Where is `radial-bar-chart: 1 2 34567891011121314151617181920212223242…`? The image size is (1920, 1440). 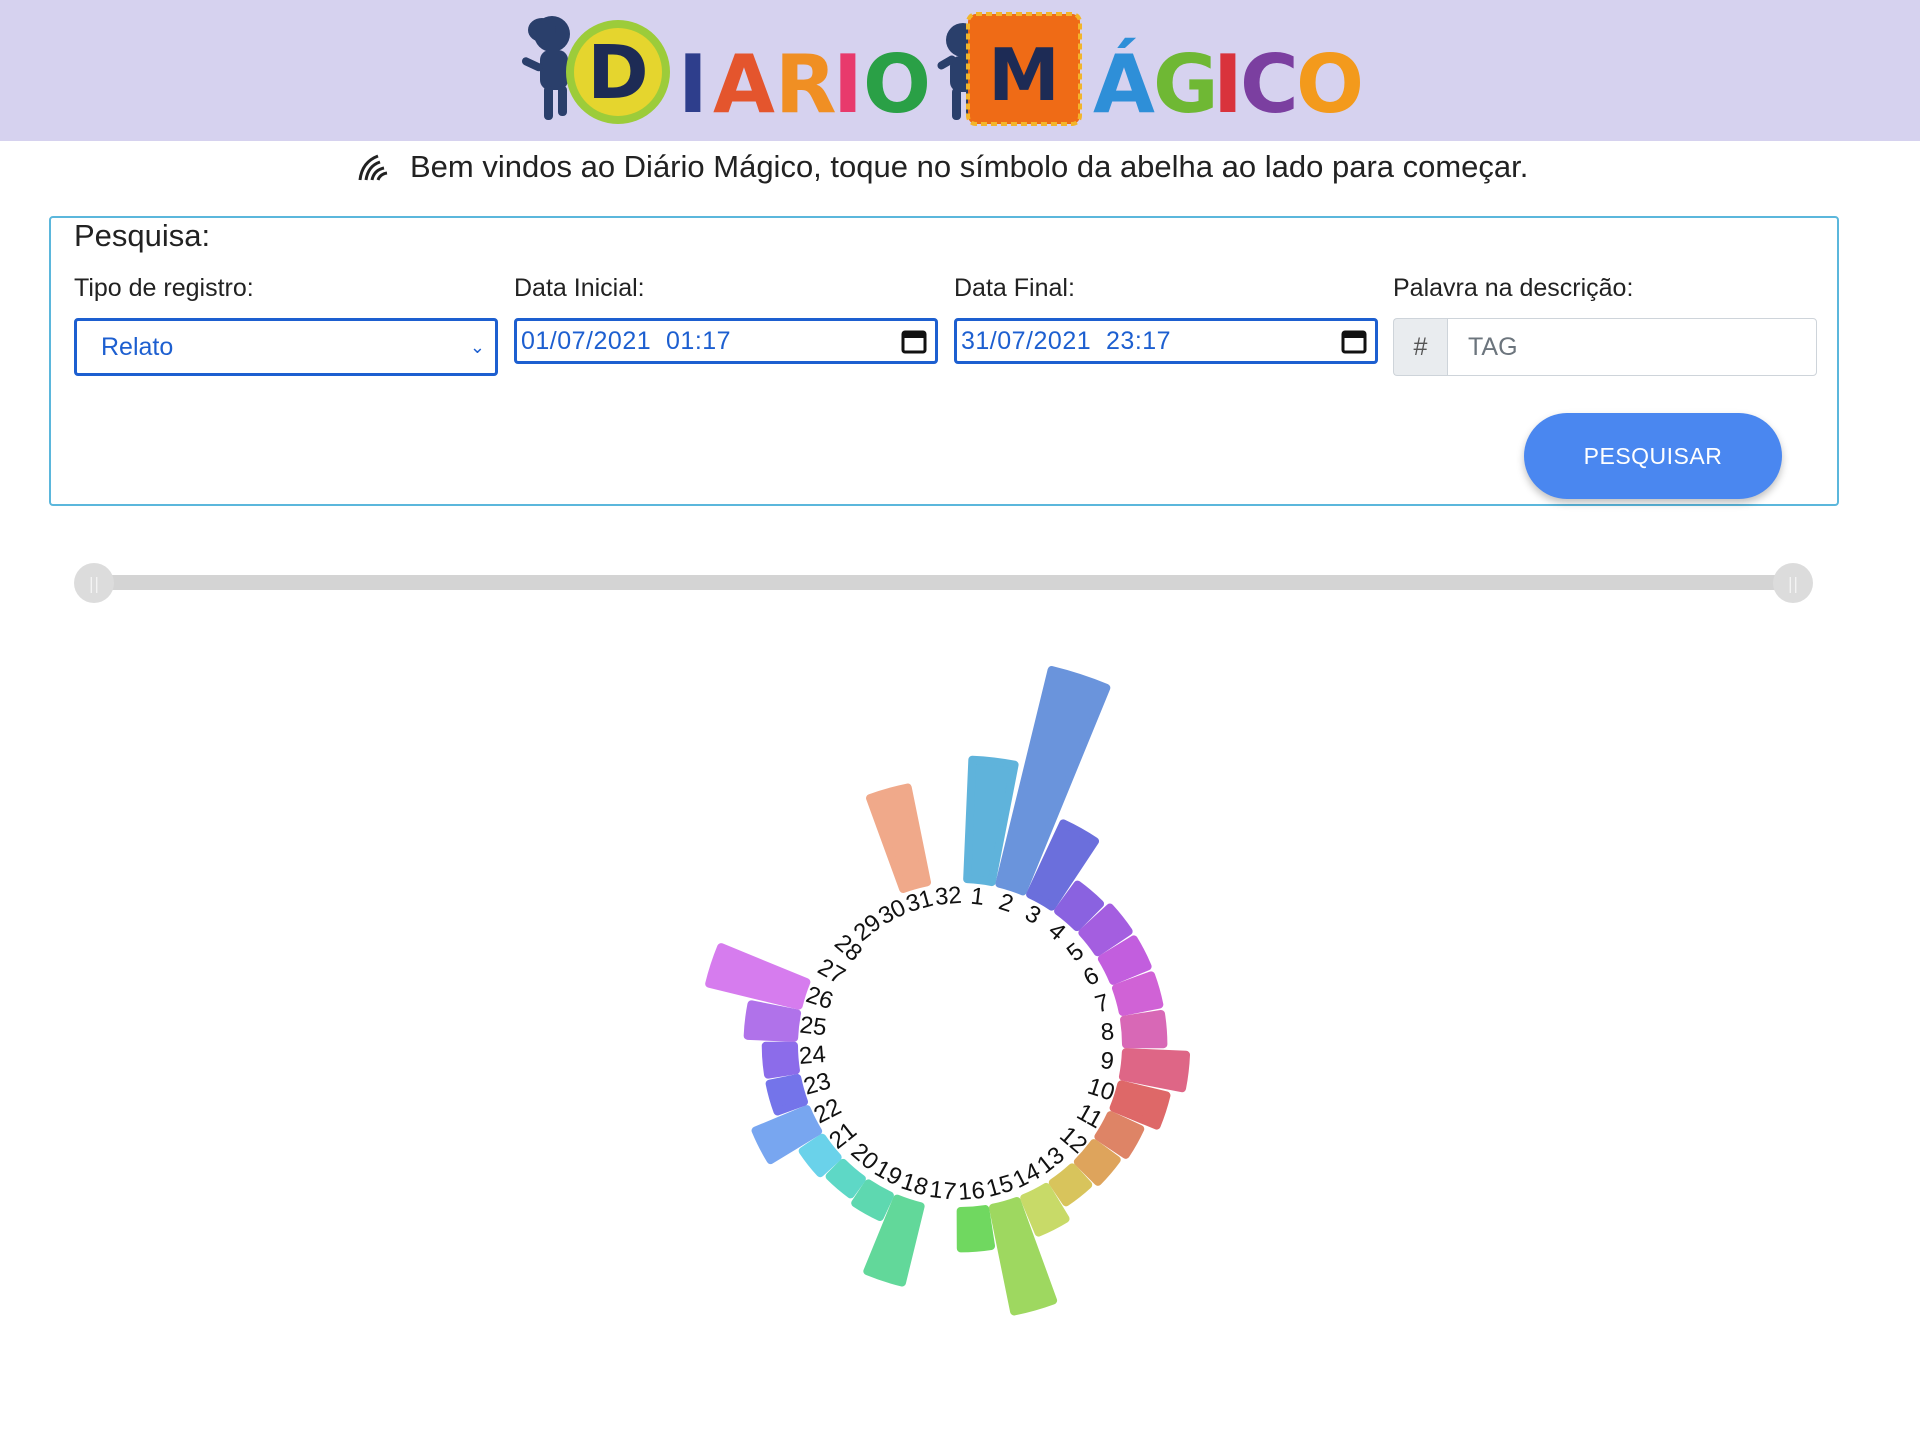
radial-bar-chart: 1 2 34567891011121314151617181920212223242… is located at coordinates (948, 991).